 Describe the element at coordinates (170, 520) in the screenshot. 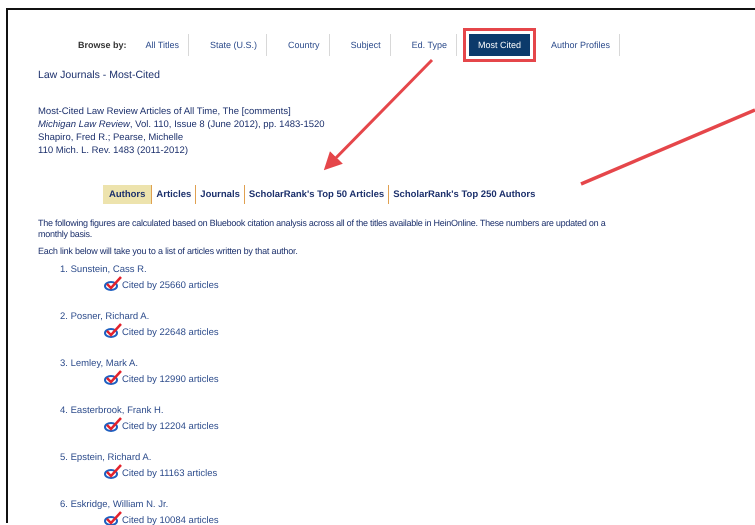

I see `cited-by-link: Cited by 10084 articles` at that location.